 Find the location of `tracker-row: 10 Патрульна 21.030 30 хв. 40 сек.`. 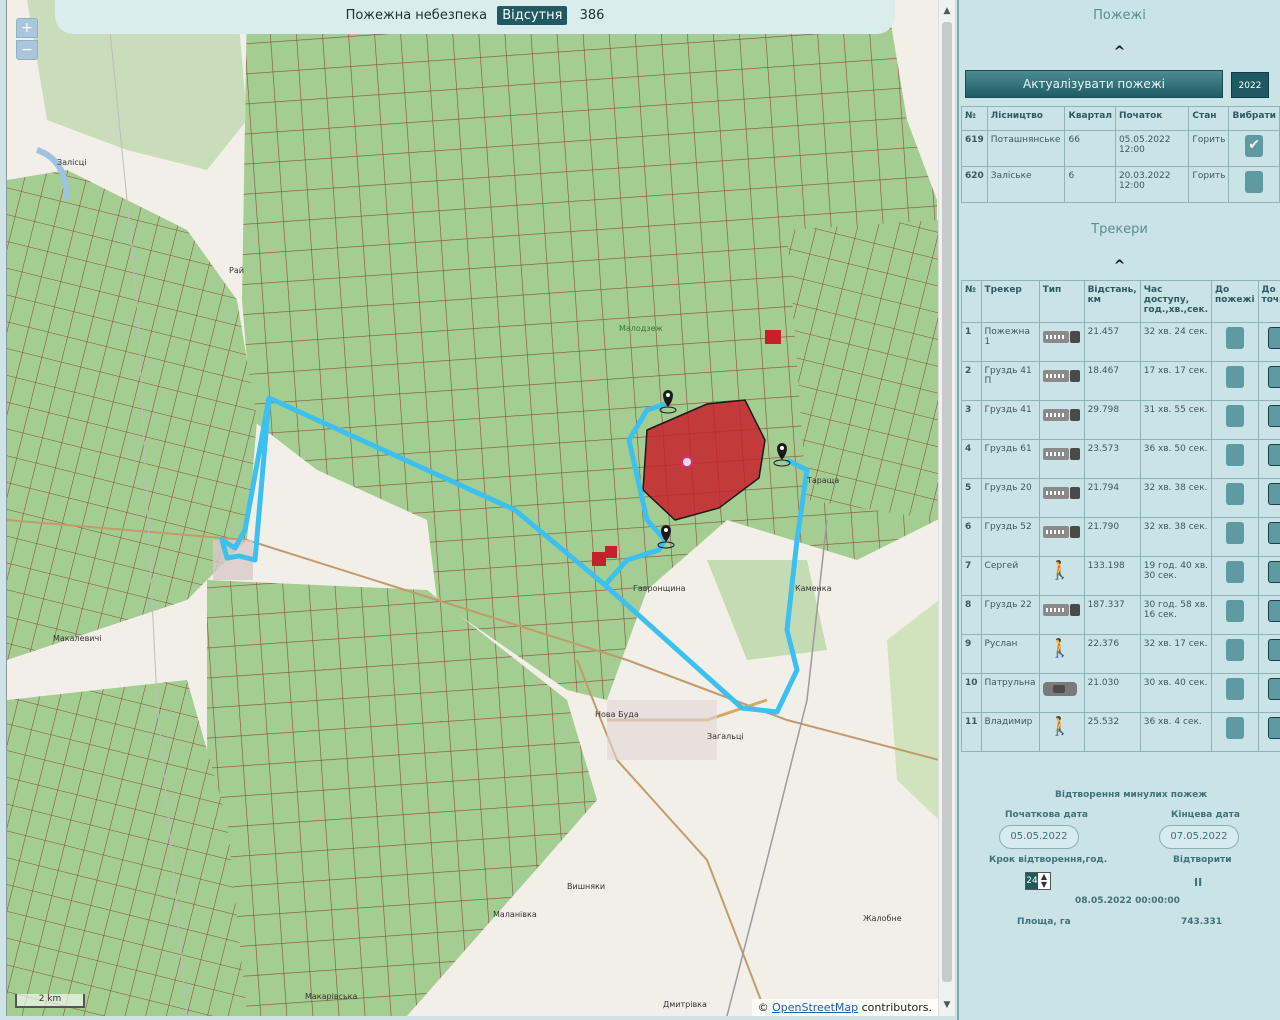

tracker-row: 10 Патрульна 21.030 30 хв. 40 сек. is located at coordinates (1120, 693).